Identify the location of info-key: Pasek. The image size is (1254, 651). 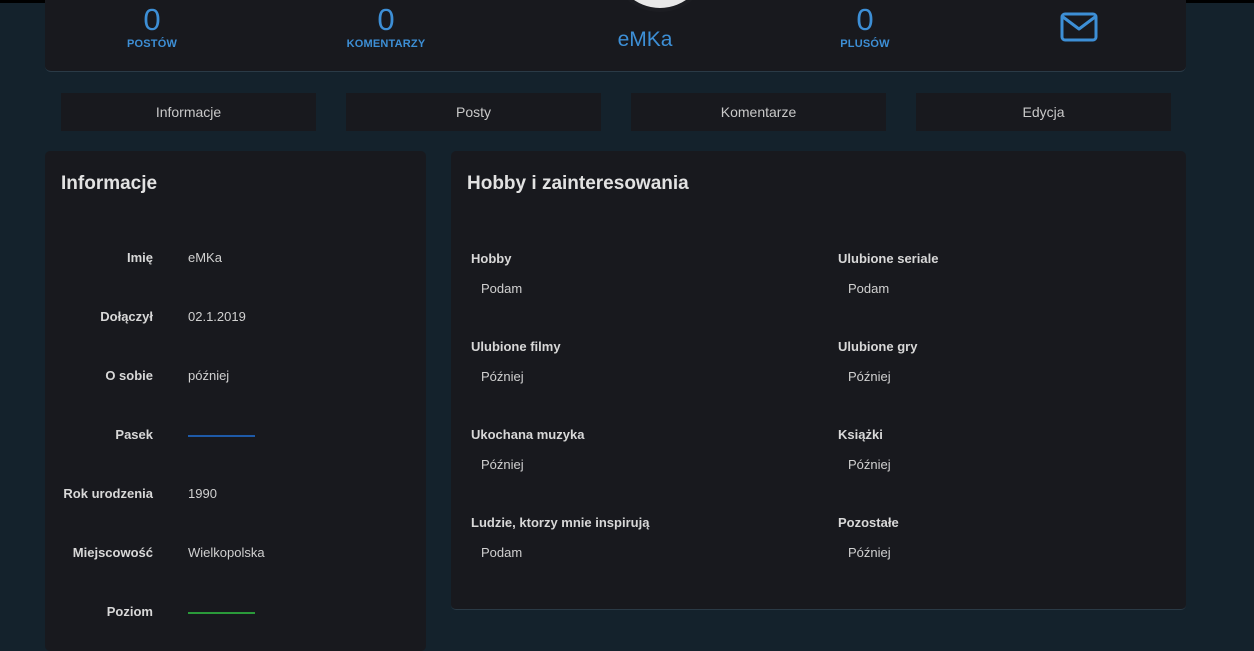
(134, 434).